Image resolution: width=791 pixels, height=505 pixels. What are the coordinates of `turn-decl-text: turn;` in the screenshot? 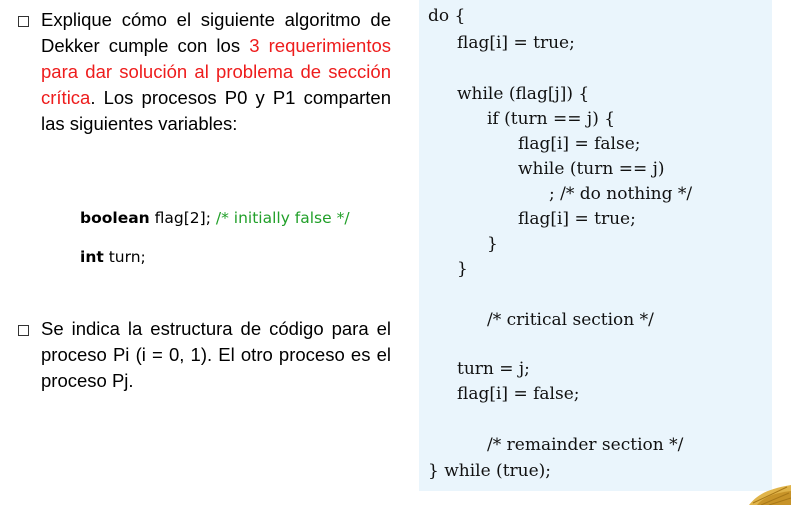 It's located at (124, 257).